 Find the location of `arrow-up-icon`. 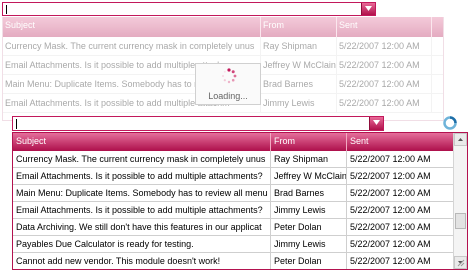

arrow-up-icon is located at coordinates (460, 139).